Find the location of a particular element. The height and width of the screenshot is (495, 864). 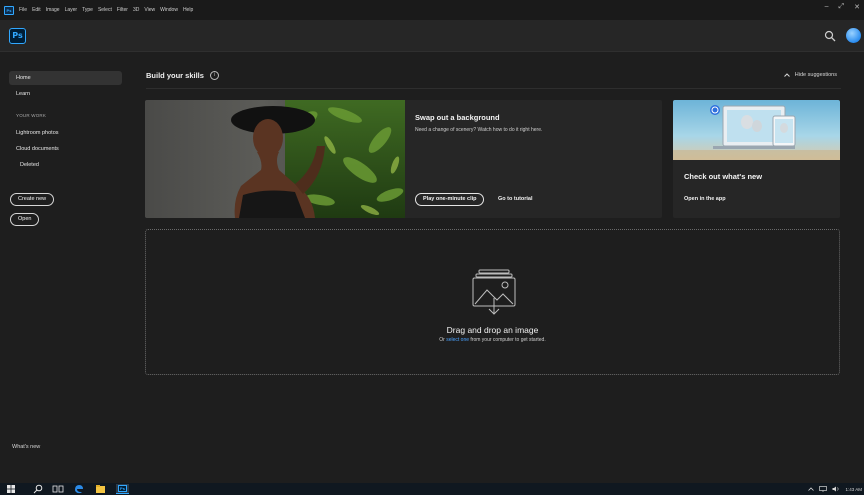

clock: 1:43 AM is located at coordinates (853, 489).